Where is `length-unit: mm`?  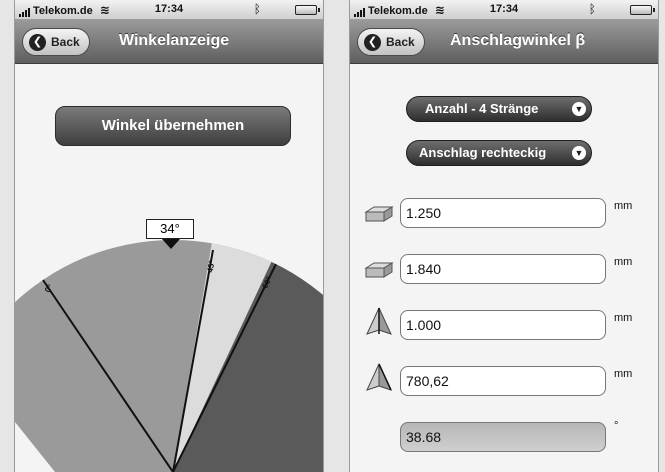
length-unit: mm is located at coordinates (623, 206).